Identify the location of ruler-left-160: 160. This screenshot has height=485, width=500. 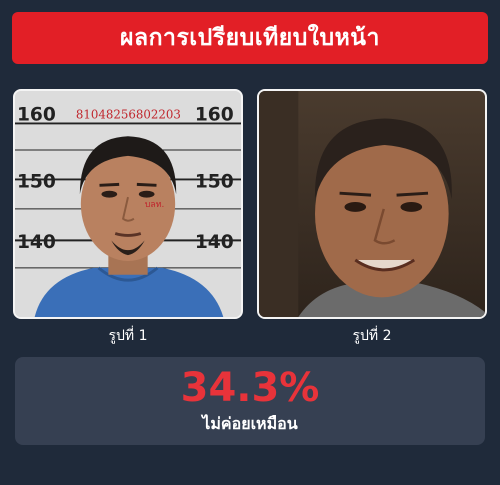
(36, 114).